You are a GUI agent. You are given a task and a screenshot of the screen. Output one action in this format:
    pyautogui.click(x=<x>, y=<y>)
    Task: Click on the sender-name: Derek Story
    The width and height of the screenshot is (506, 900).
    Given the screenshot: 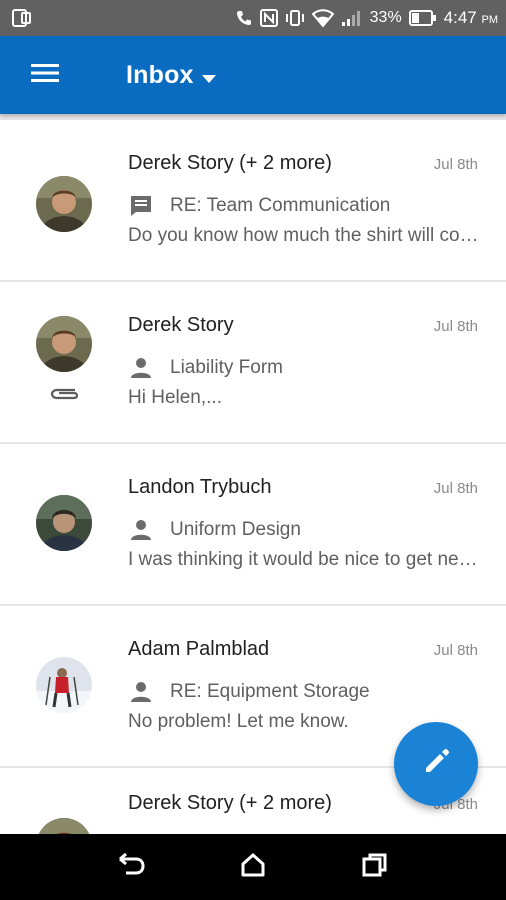 What is the action you would take?
    pyautogui.click(x=181, y=325)
    